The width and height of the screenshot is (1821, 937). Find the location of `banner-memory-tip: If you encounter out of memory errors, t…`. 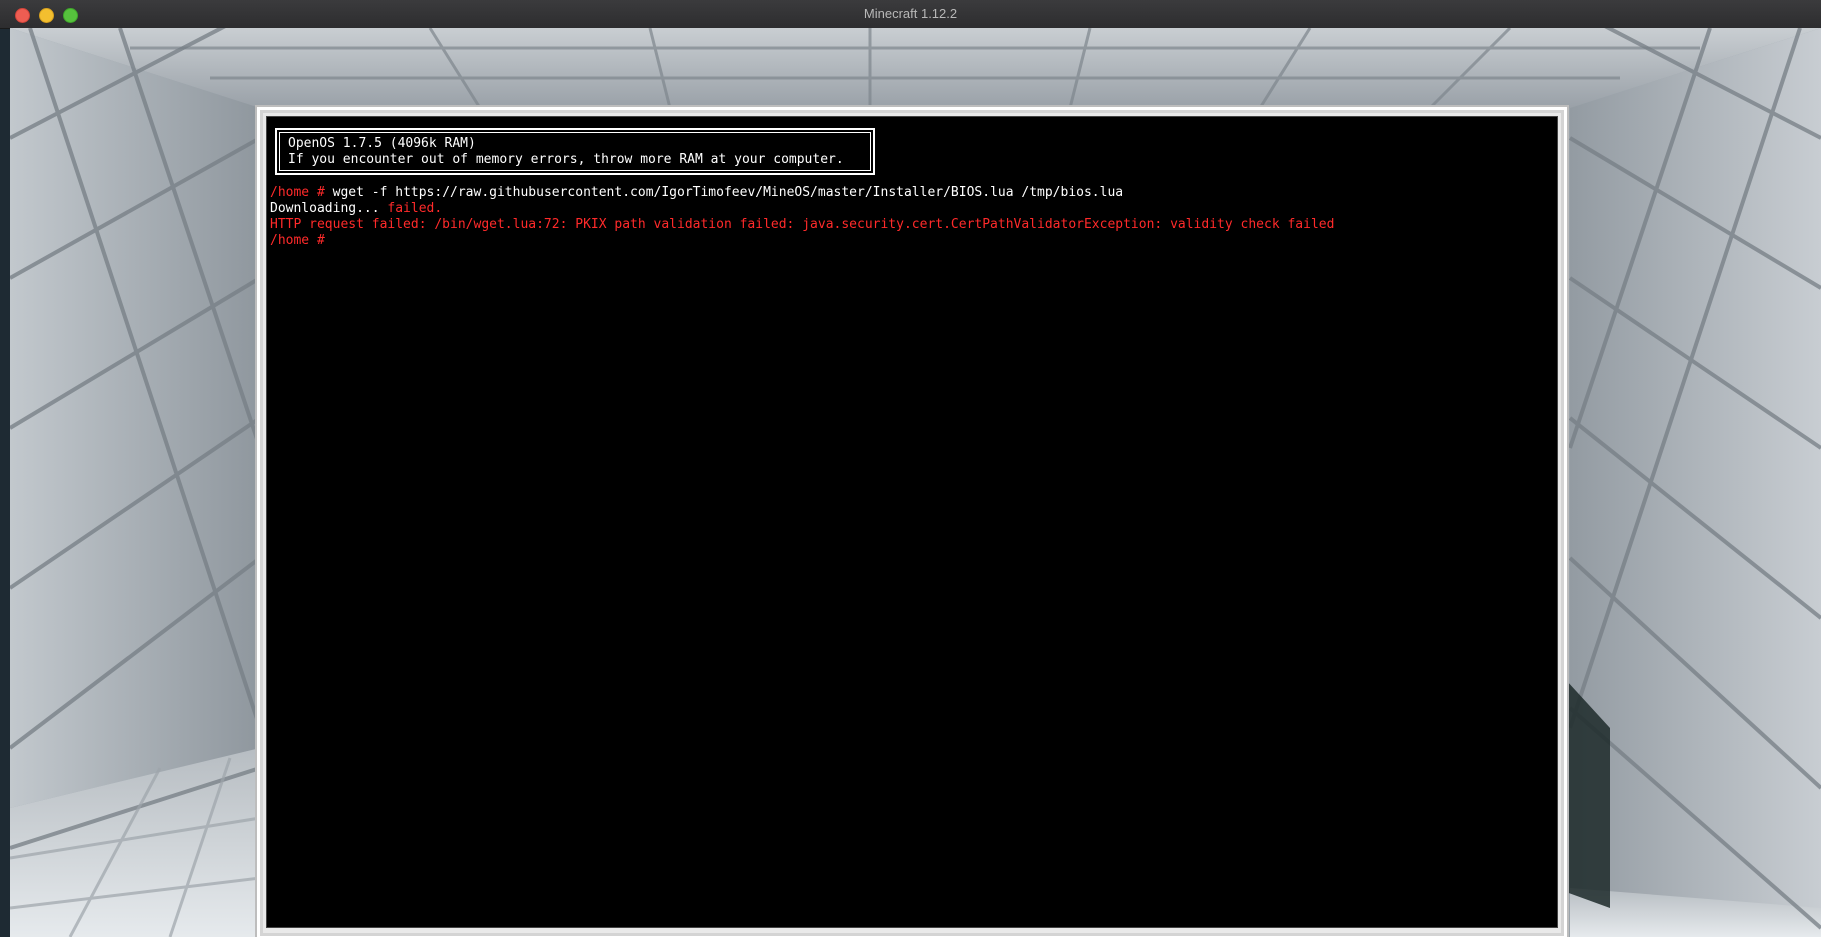

banner-memory-tip: If you encounter out of memory errors, t… is located at coordinates (566, 159).